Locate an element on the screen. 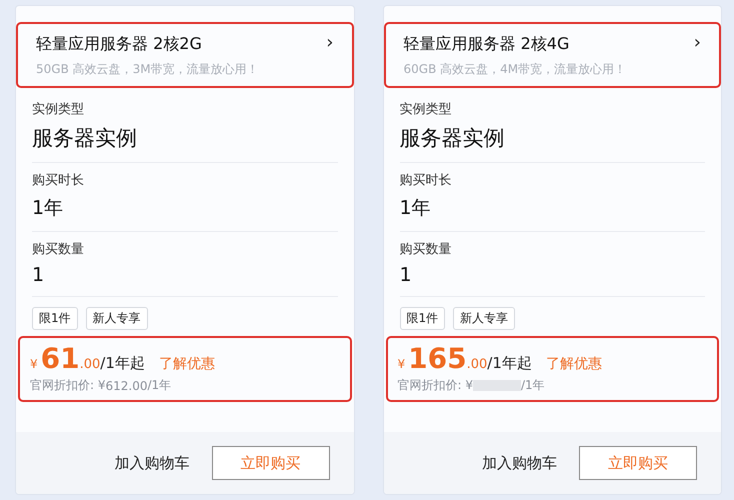 This screenshot has width=734, height=500. product-header: 轻量应用服务器 2核4G › 60GB 高效云盘，4M带宽，流量放心用！ is located at coordinates (552, 55).